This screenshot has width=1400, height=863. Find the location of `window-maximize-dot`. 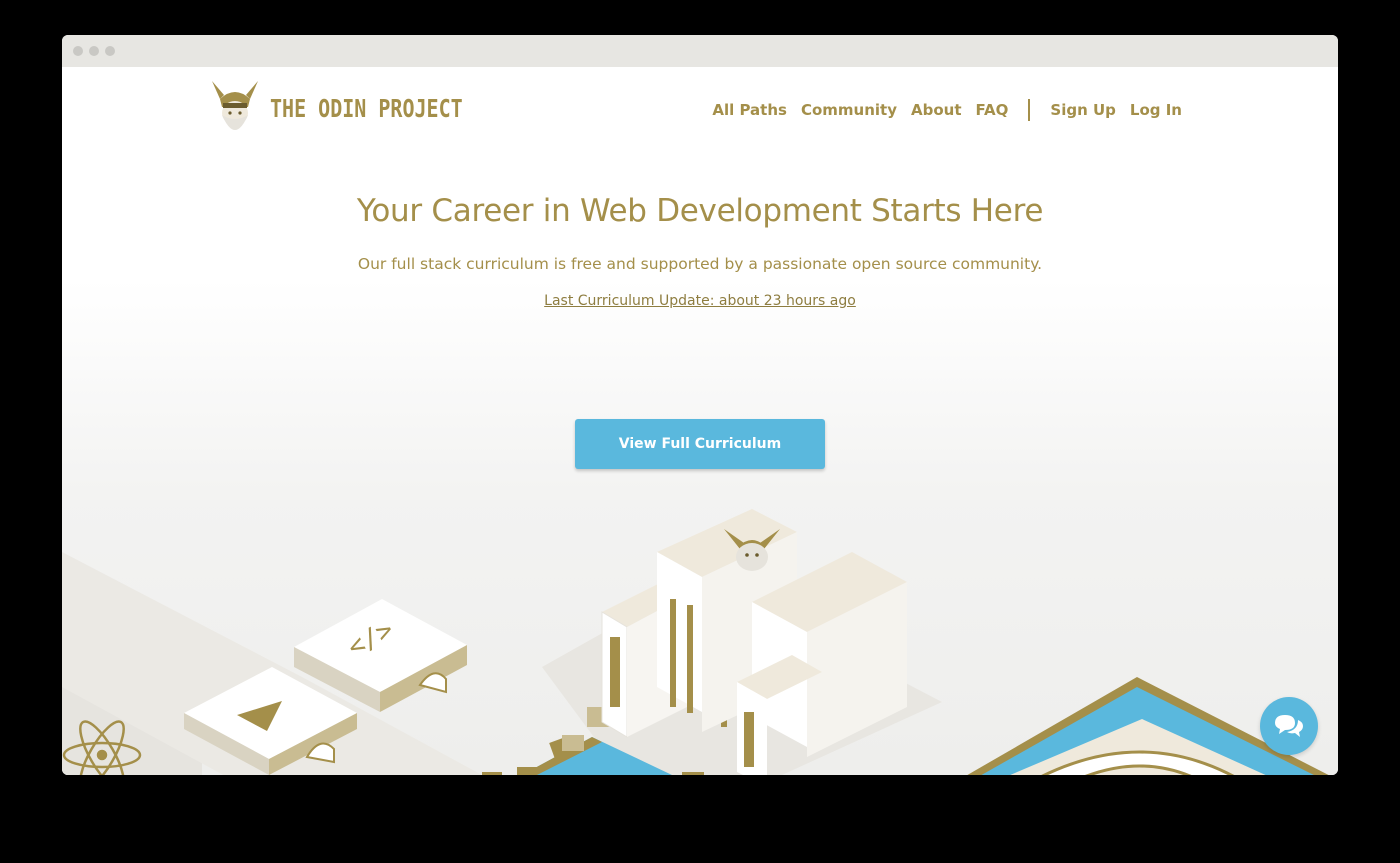

window-maximize-dot is located at coordinates (110, 51).